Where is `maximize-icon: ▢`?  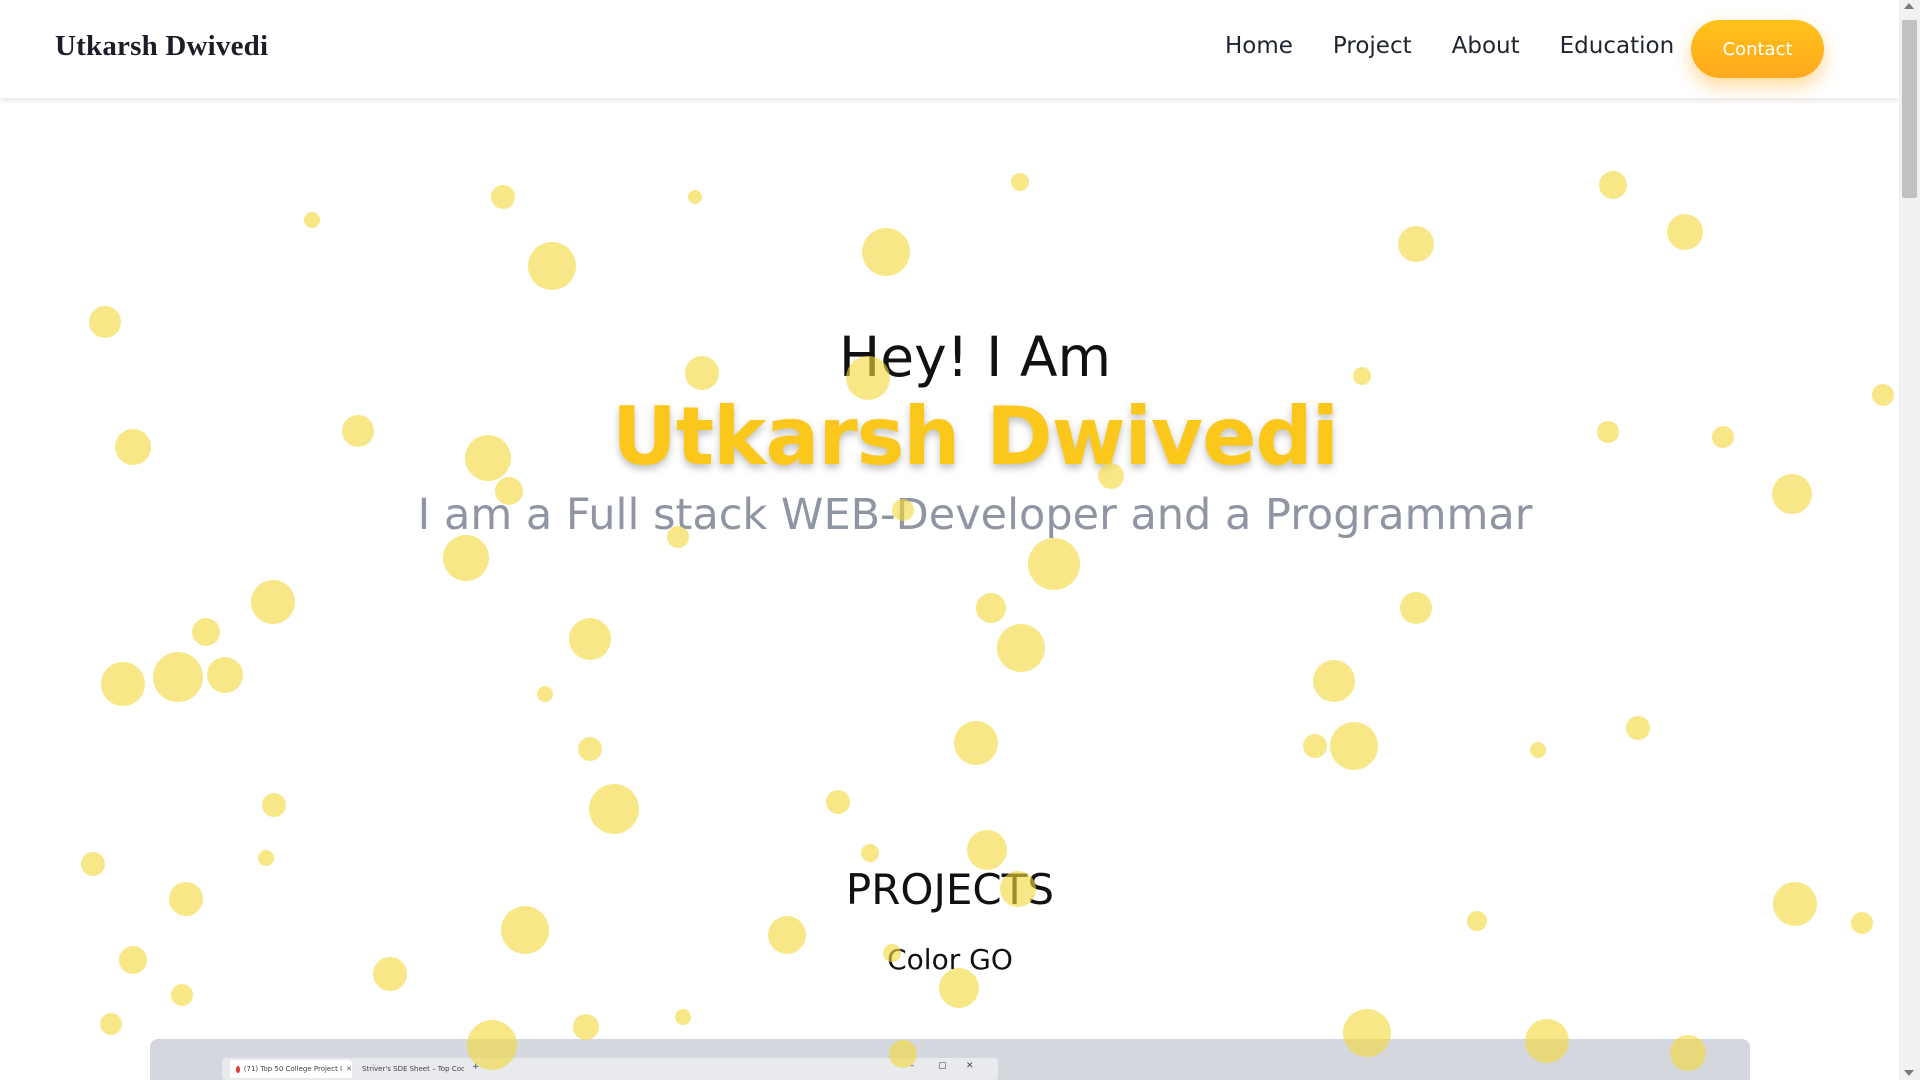 maximize-icon: ▢ is located at coordinates (942, 1066).